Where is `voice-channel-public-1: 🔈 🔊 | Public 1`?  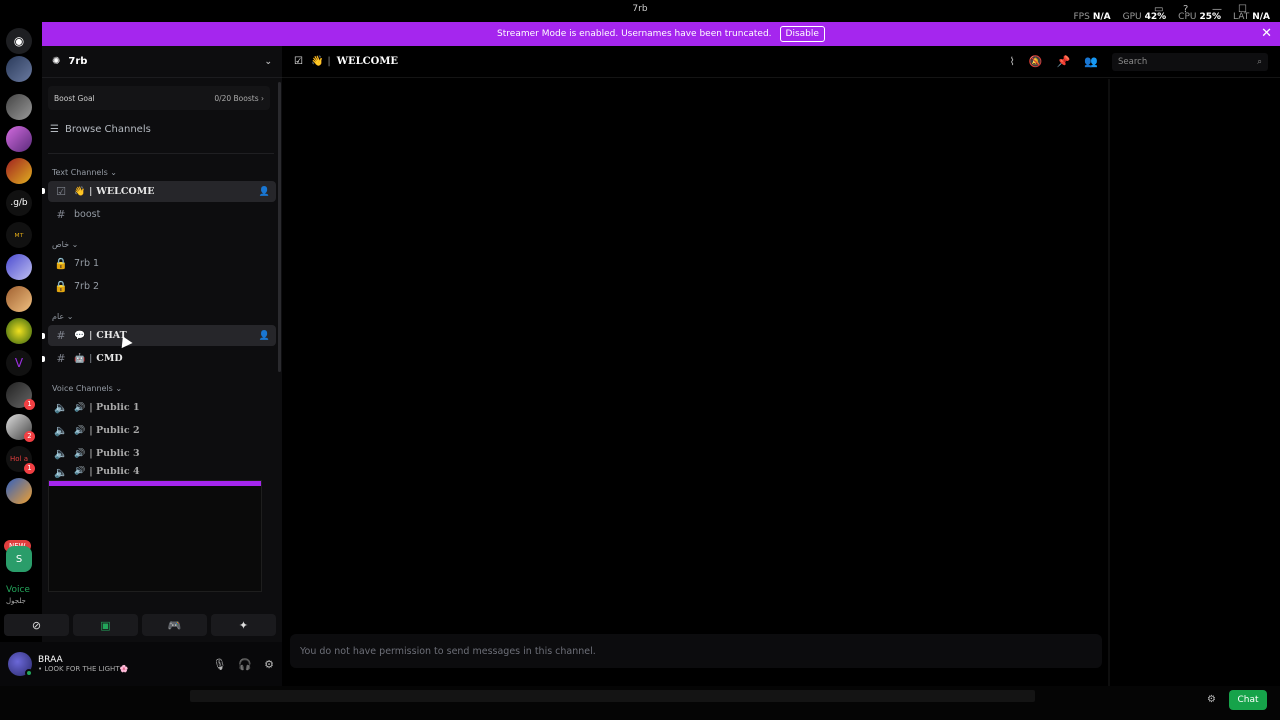 voice-channel-public-1: 🔈 🔊 | Public 1 is located at coordinates (162, 407).